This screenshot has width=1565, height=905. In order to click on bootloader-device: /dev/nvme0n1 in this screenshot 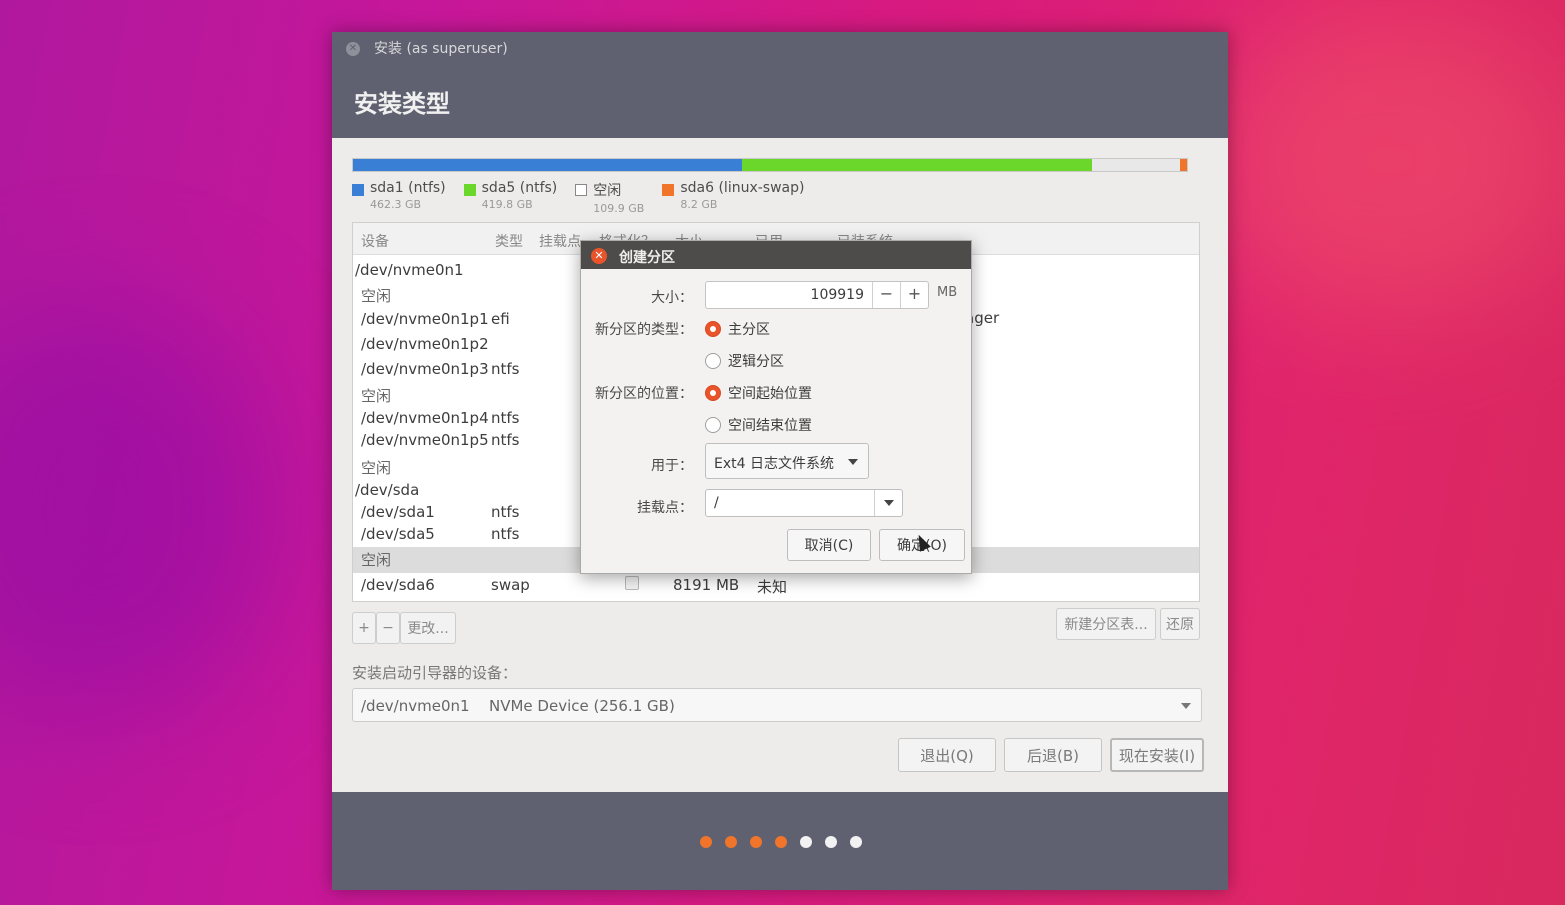, I will do `click(415, 706)`.